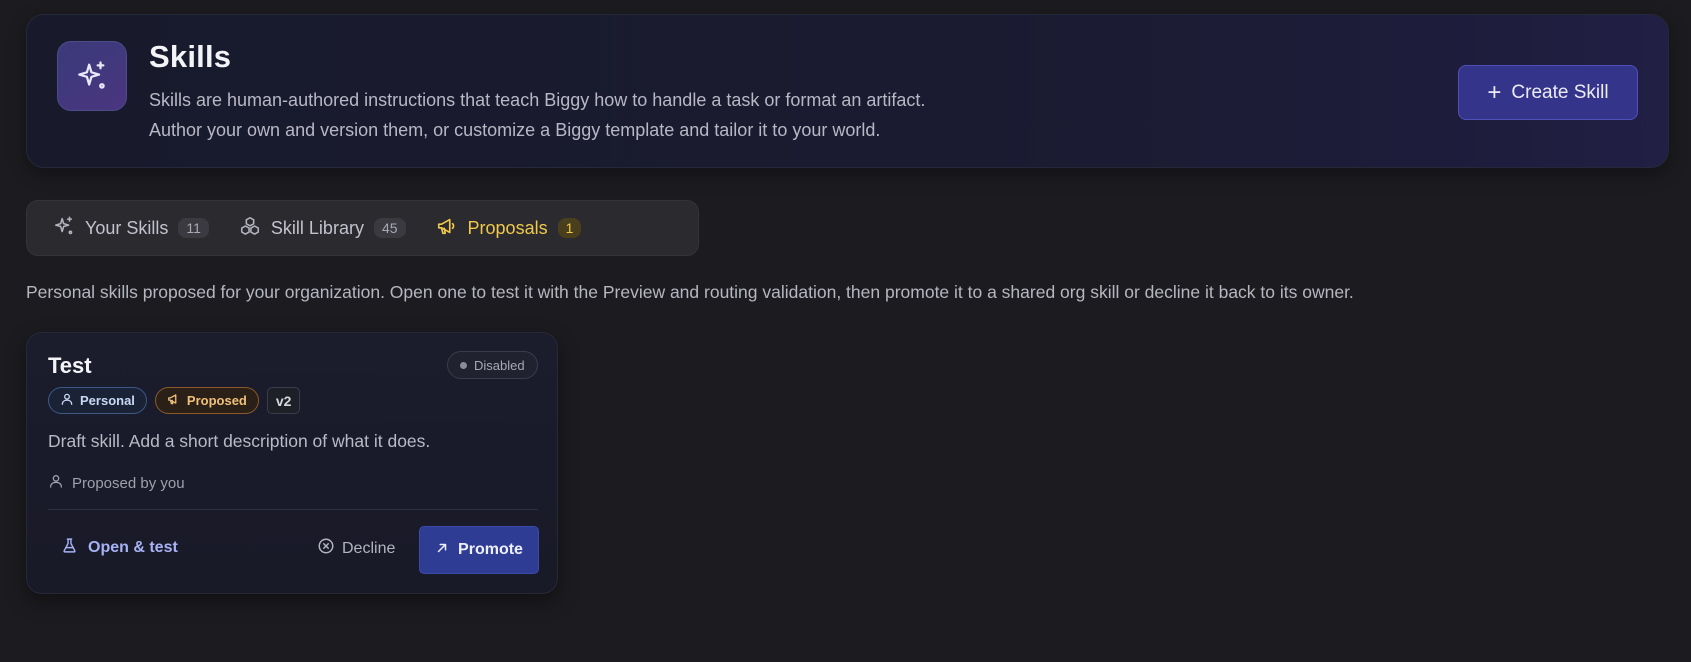 The height and width of the screenshot is (662, 1691). Describe the element at coordinates (463, 365) in the screenshot. I see `status-dot-icon` at that location.